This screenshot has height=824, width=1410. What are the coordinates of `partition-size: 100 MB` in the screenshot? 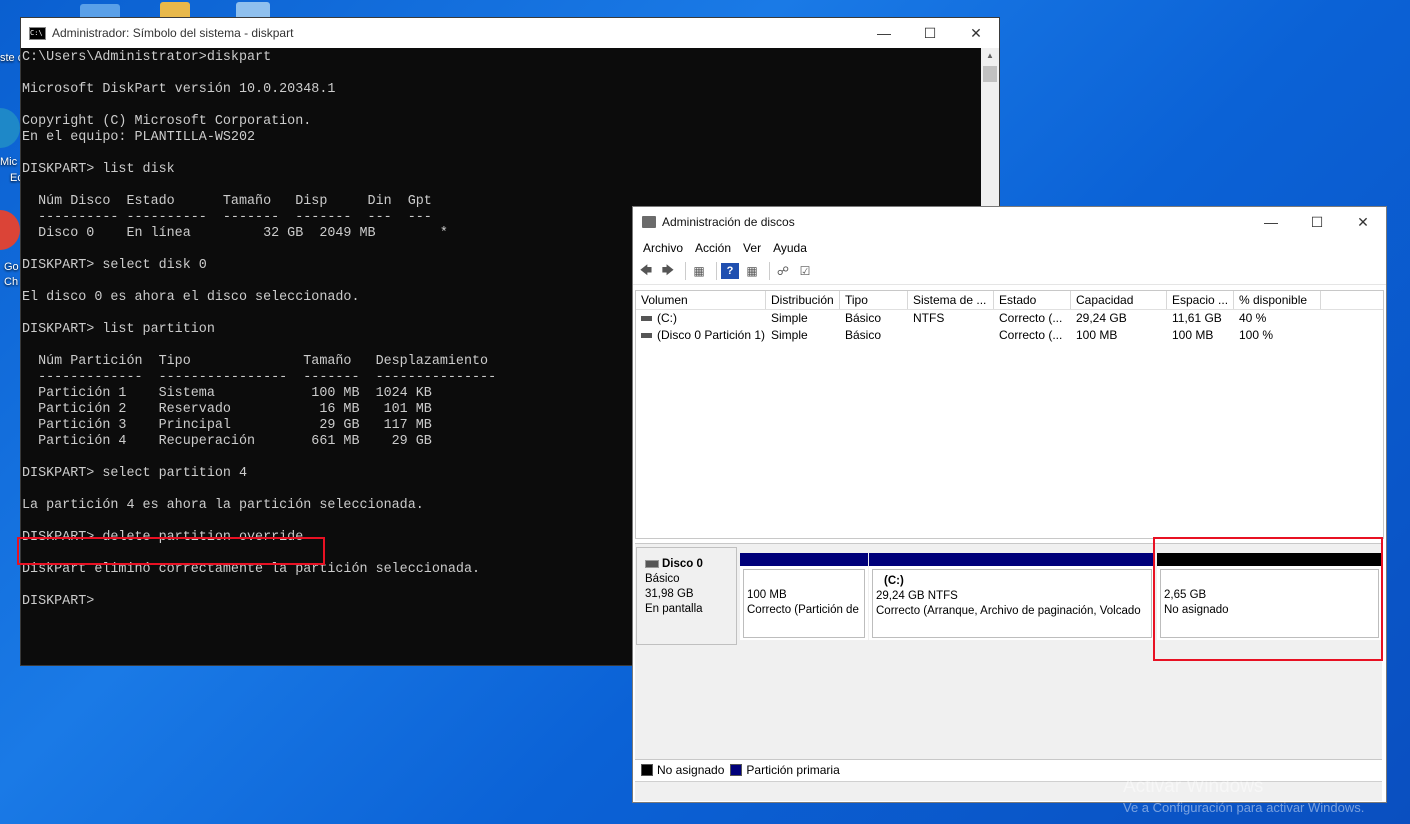 It's located at (767, 595).